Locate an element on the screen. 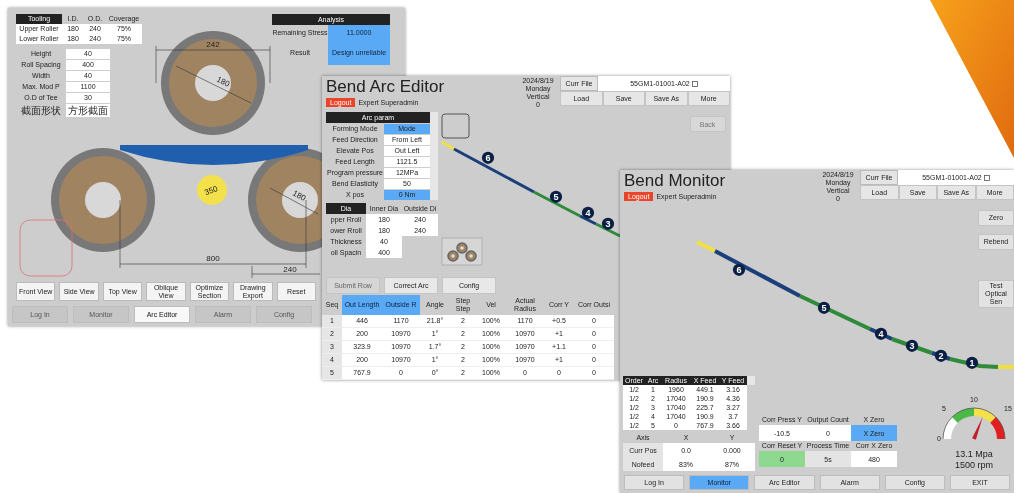 This screenshot has width=1014, height=493. rollers-icon is located at coordinates (462, 251).